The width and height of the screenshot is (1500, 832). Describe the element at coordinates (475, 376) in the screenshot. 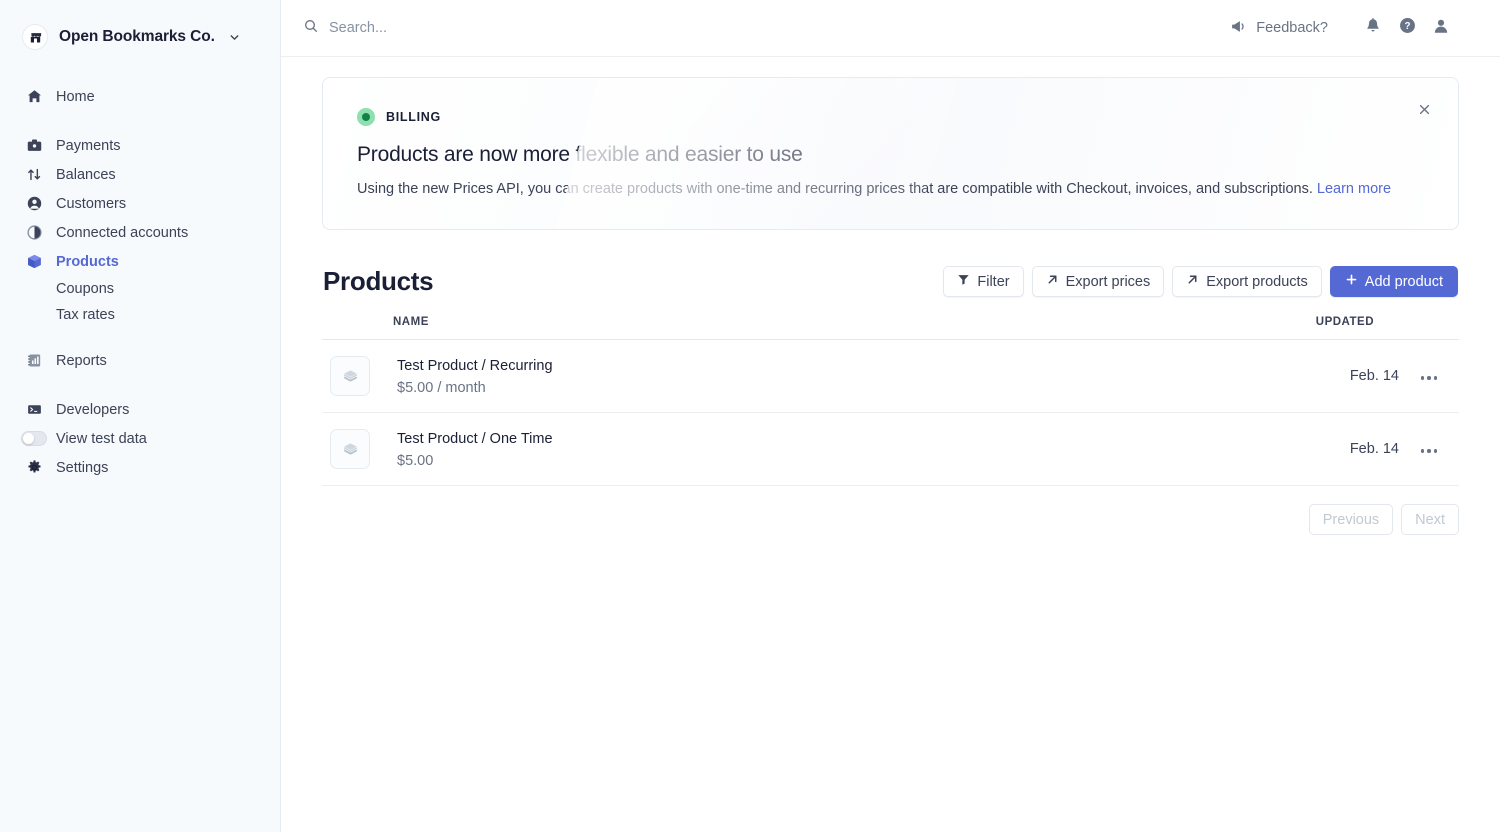

I see `product-info: Test Product / Recurring $5.00 / month` at that location.